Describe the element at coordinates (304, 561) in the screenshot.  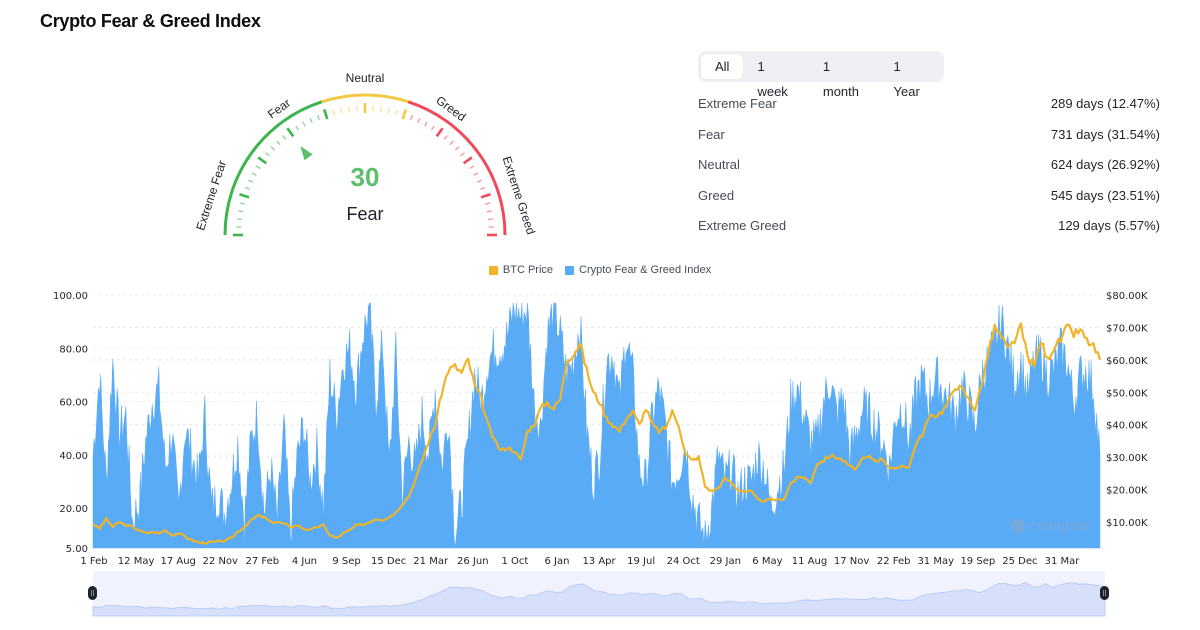
I see `x-tick-label: 4 Jun` at that location.